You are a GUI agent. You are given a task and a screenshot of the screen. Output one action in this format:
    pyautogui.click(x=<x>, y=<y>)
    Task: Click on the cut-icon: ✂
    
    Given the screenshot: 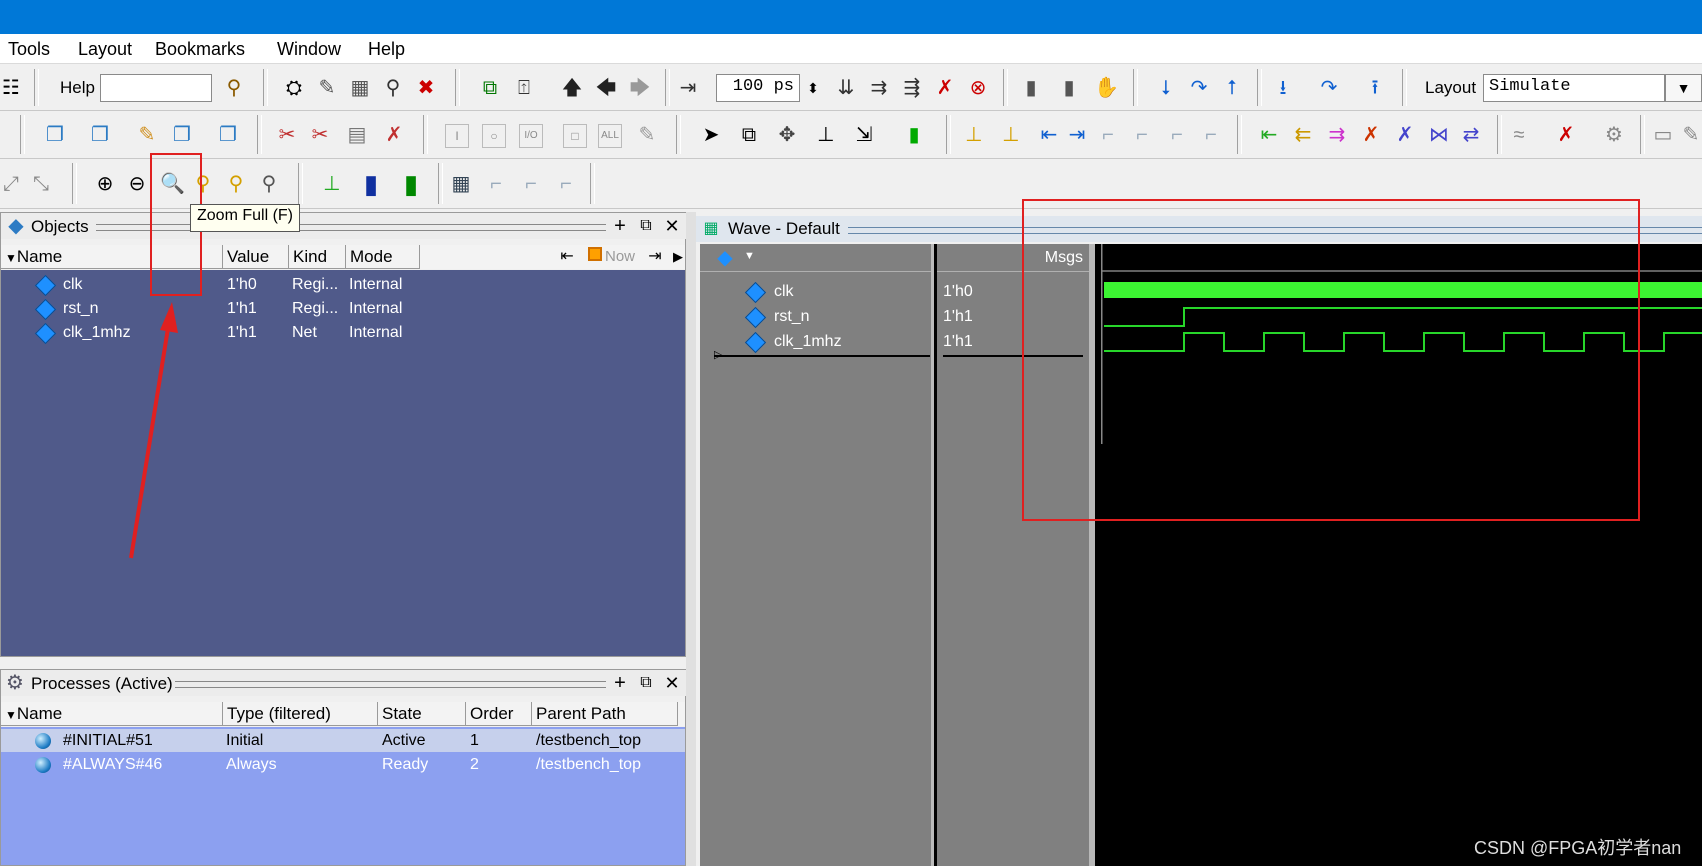 What is the action you would take?
    pyautogui.click(x=287, y=135)
    